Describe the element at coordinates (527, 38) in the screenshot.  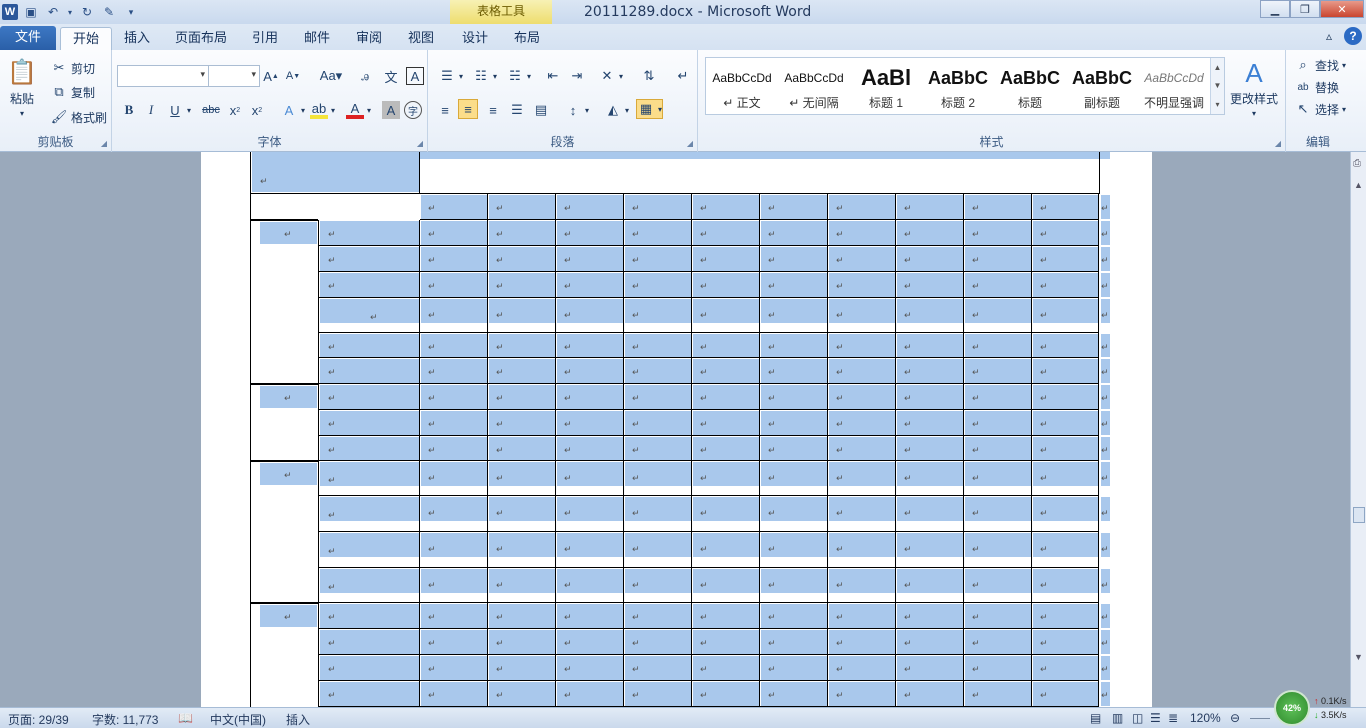
I see `tab-table-layout: 布局` at that location.